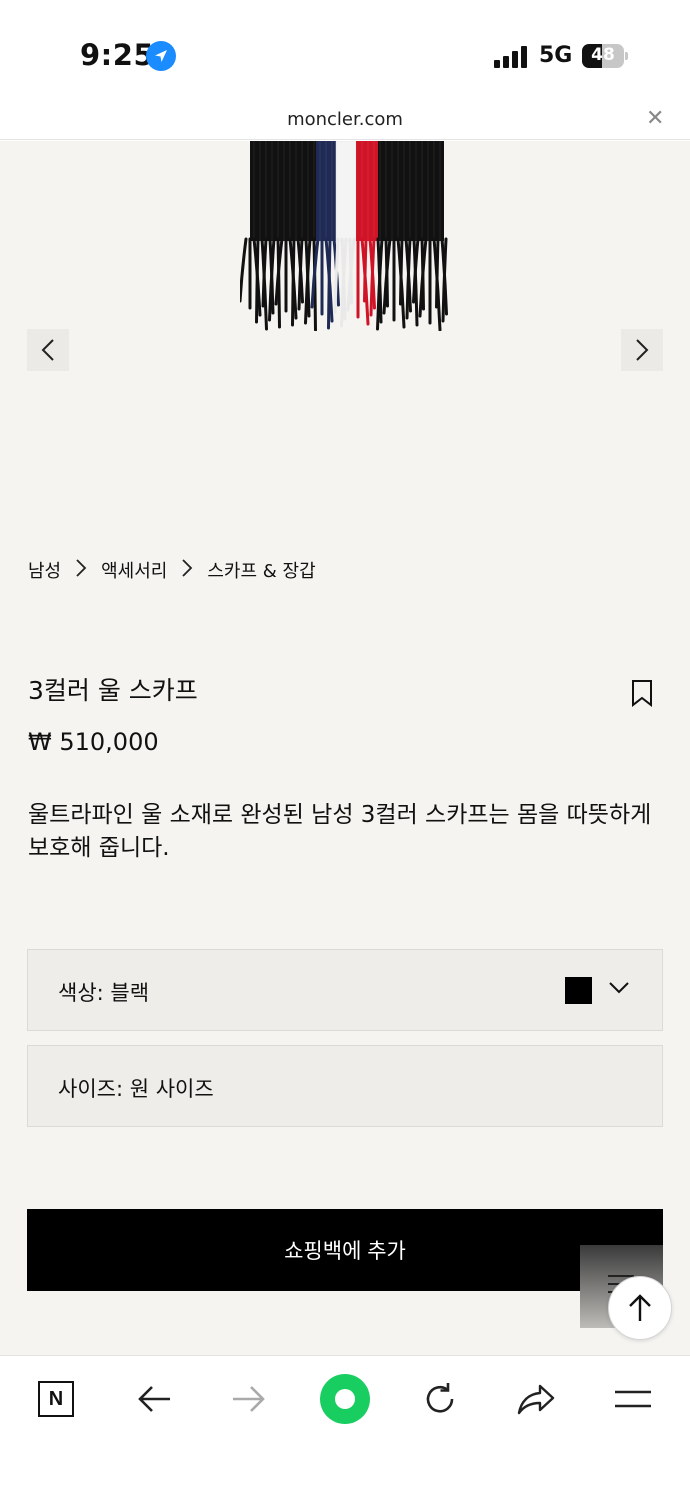 This screenshot has height=1500, width=690. I want to click on address-domain: moncler.com, so click(345, 119).